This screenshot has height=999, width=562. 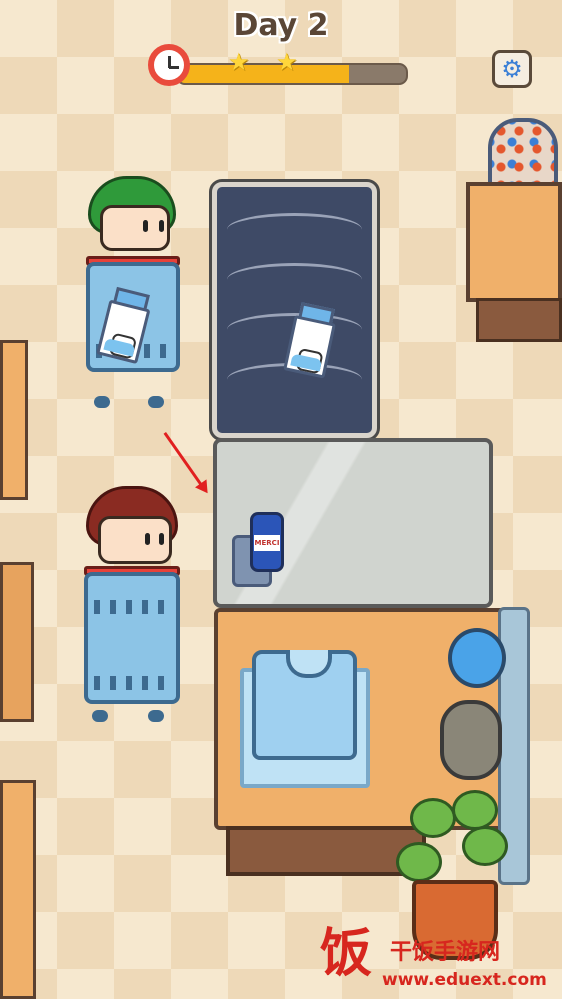 I want to click on gear-icon: ⚙, so click(x=512, y=69).